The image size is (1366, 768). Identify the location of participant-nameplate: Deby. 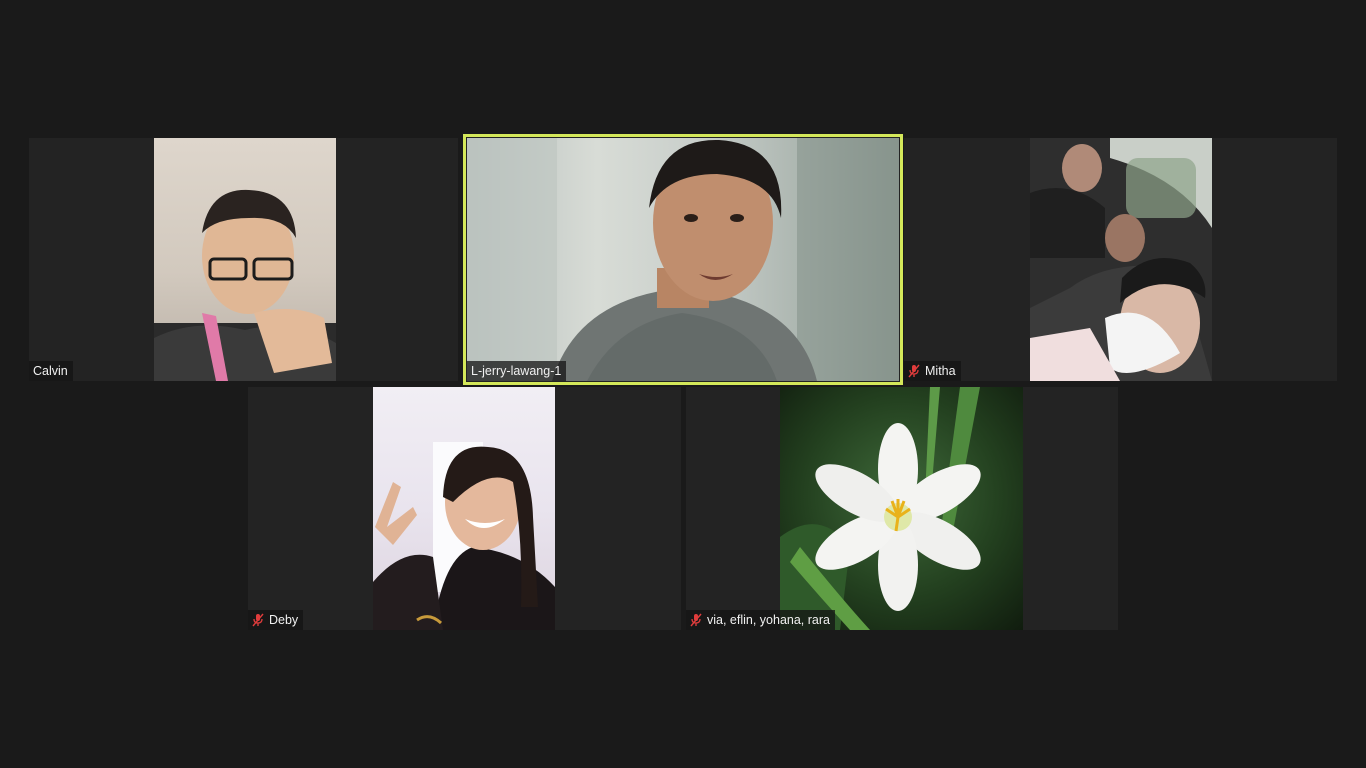
(276, 620).